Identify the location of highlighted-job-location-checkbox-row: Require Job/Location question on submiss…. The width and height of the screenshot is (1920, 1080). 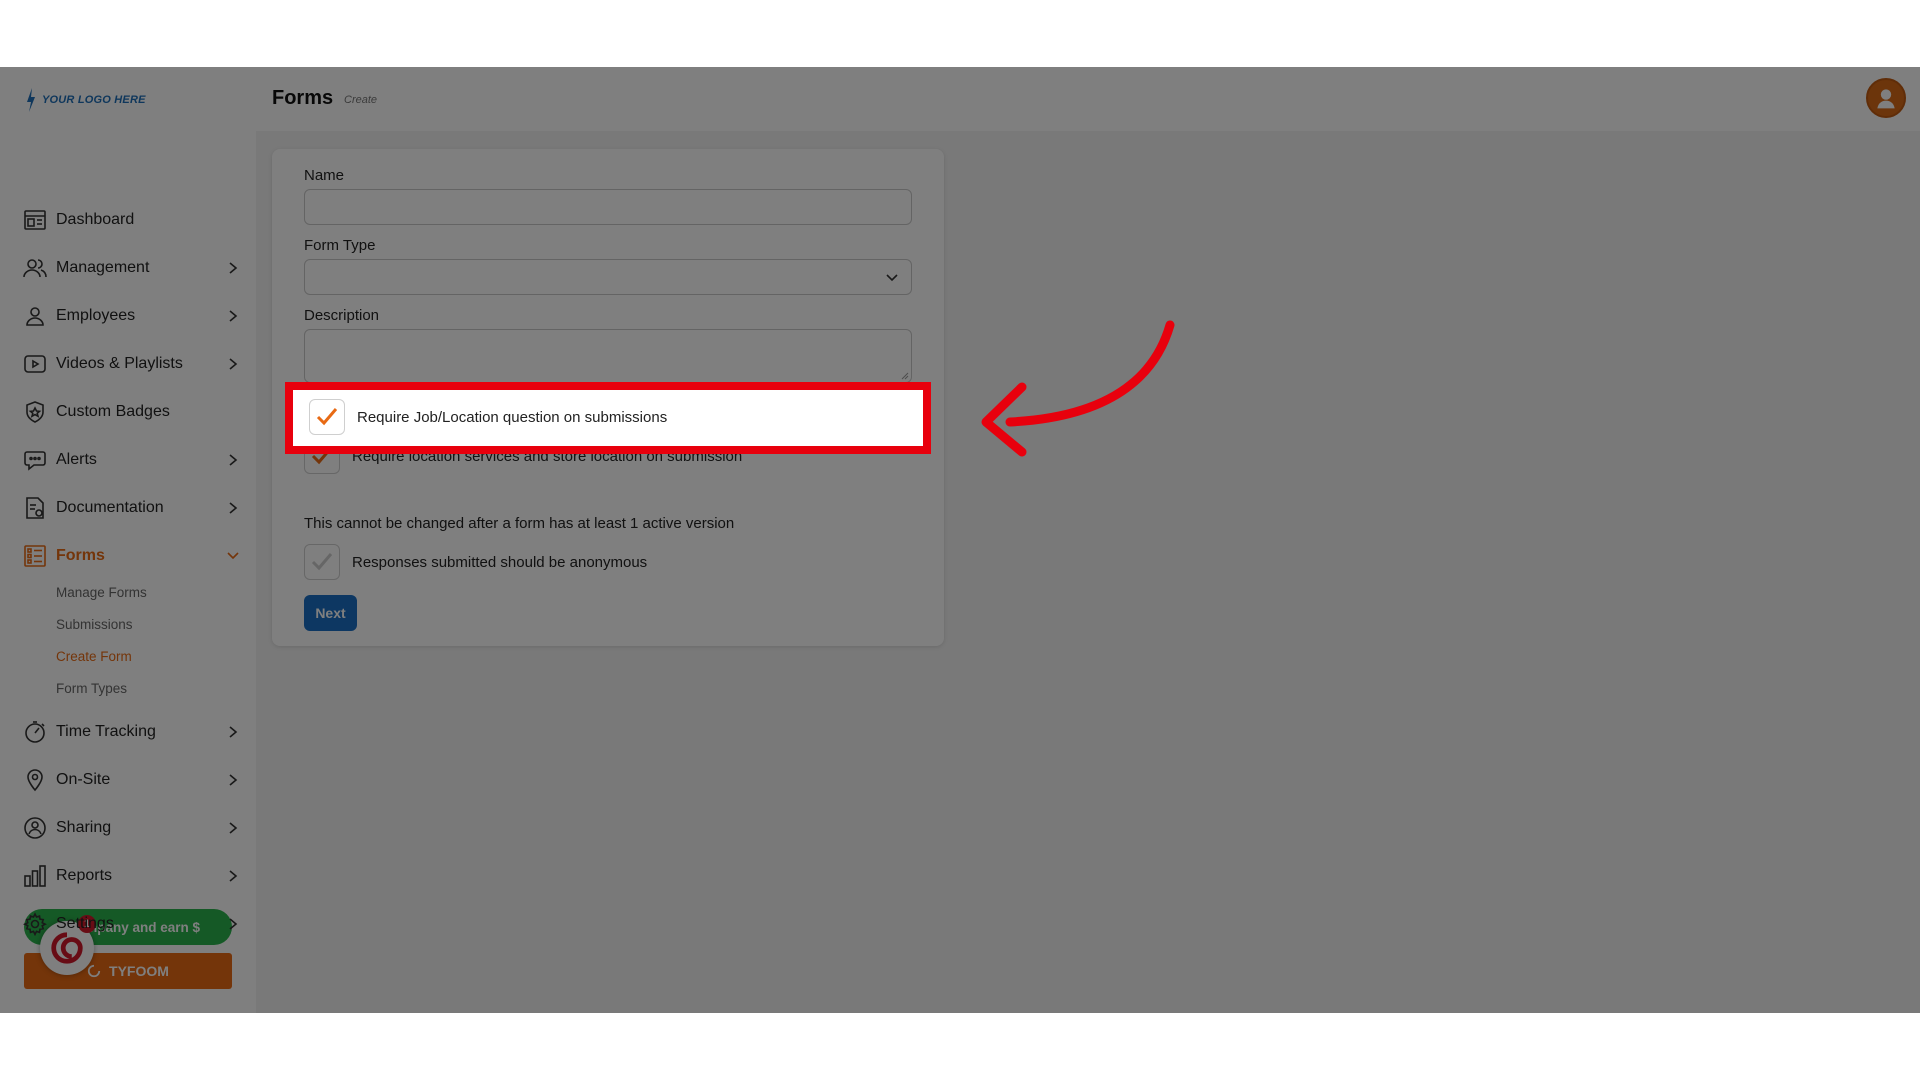
(488, 417).